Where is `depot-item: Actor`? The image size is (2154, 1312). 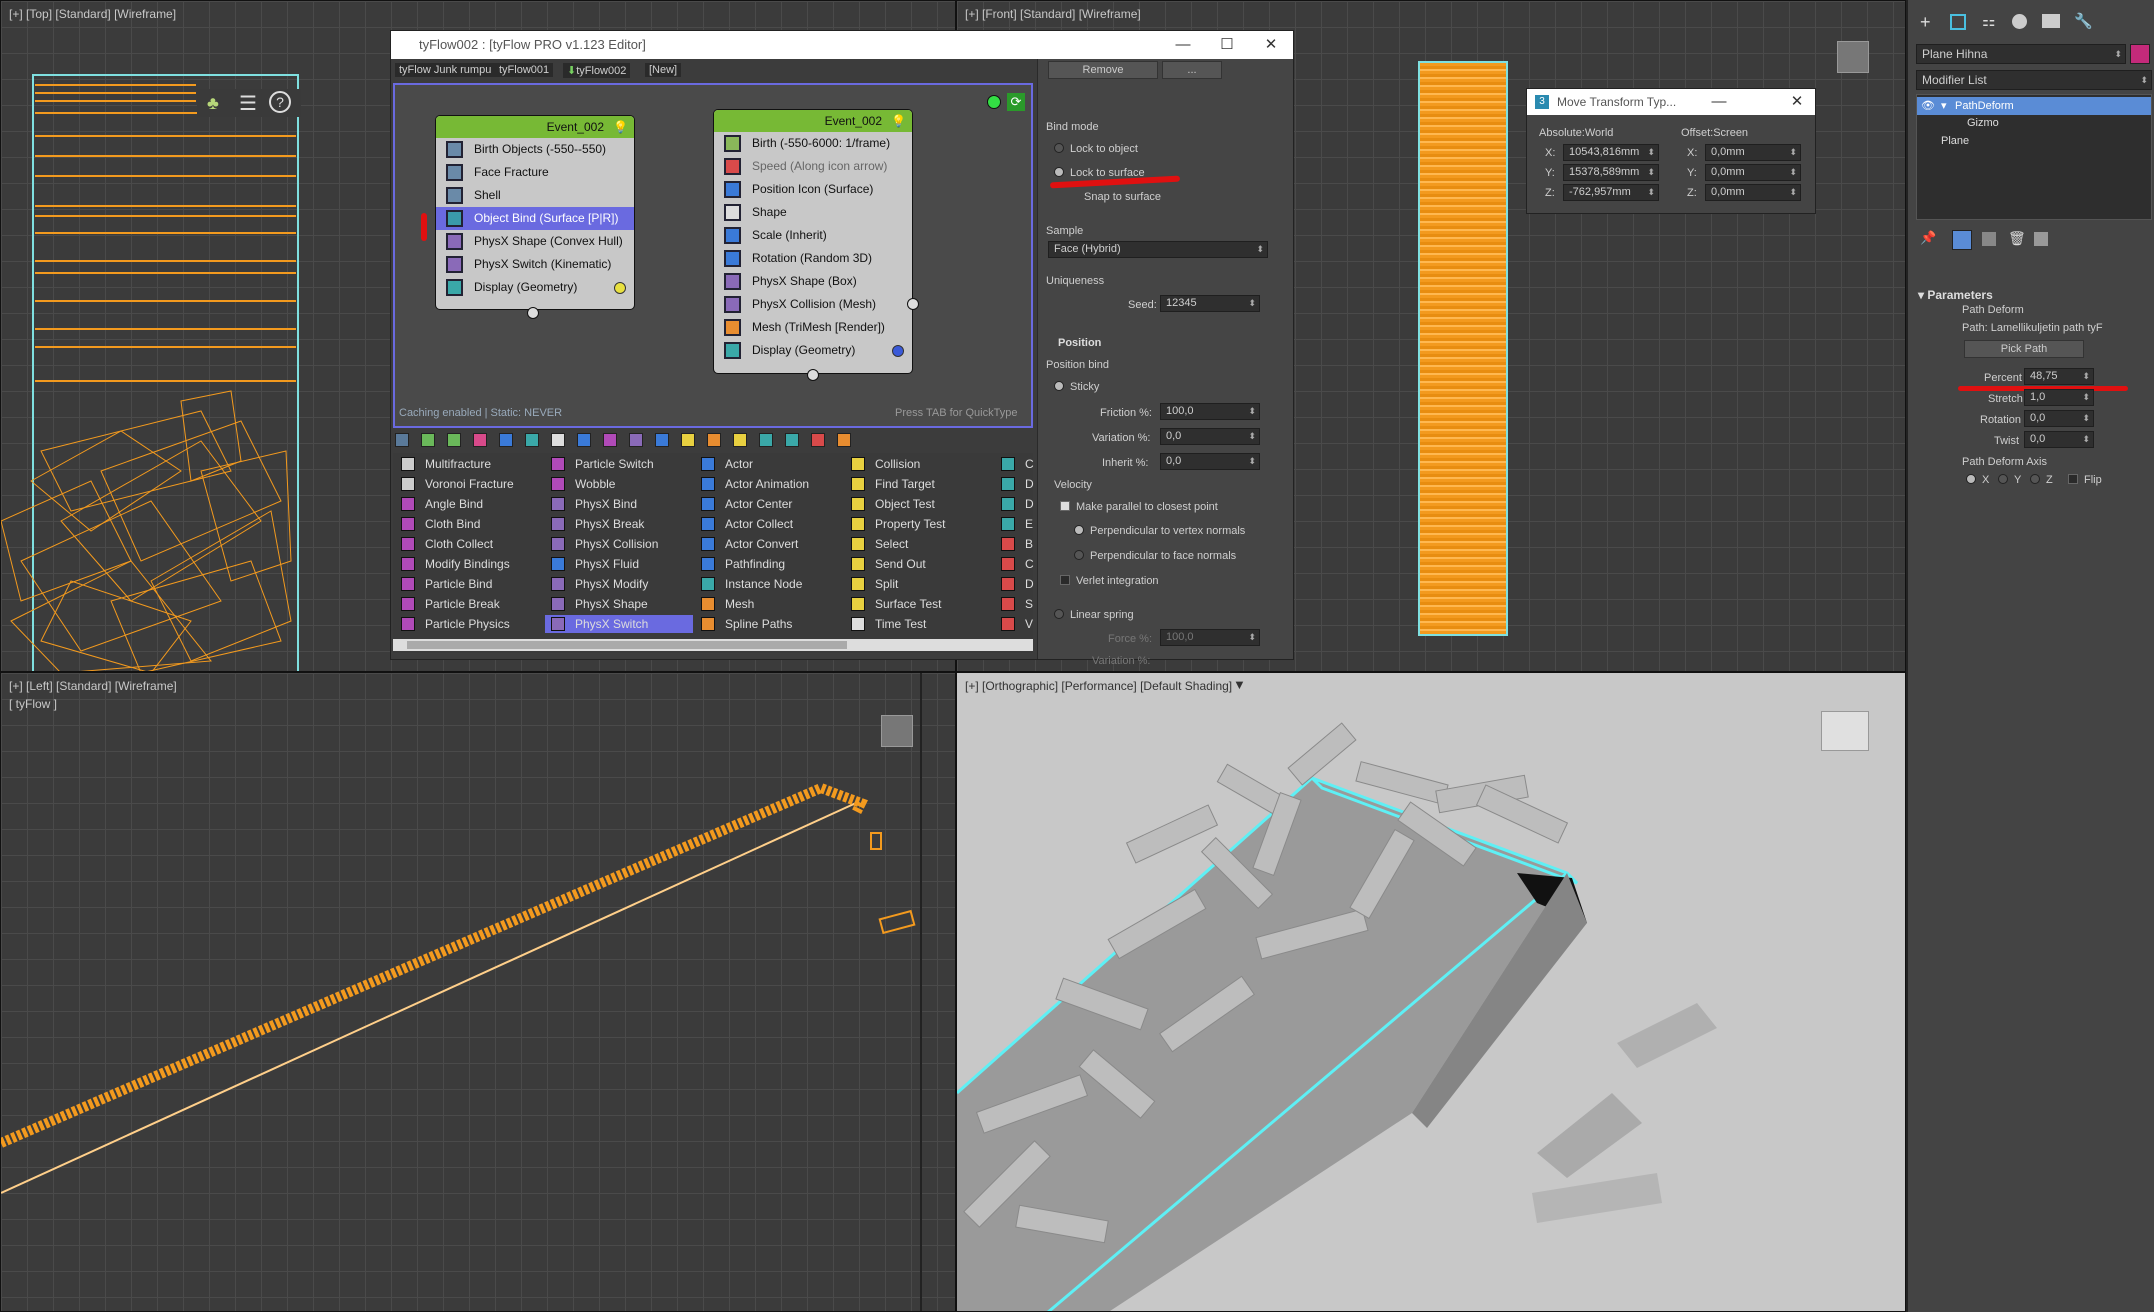 depot-item: Actor is located at coordinates (727, 464).